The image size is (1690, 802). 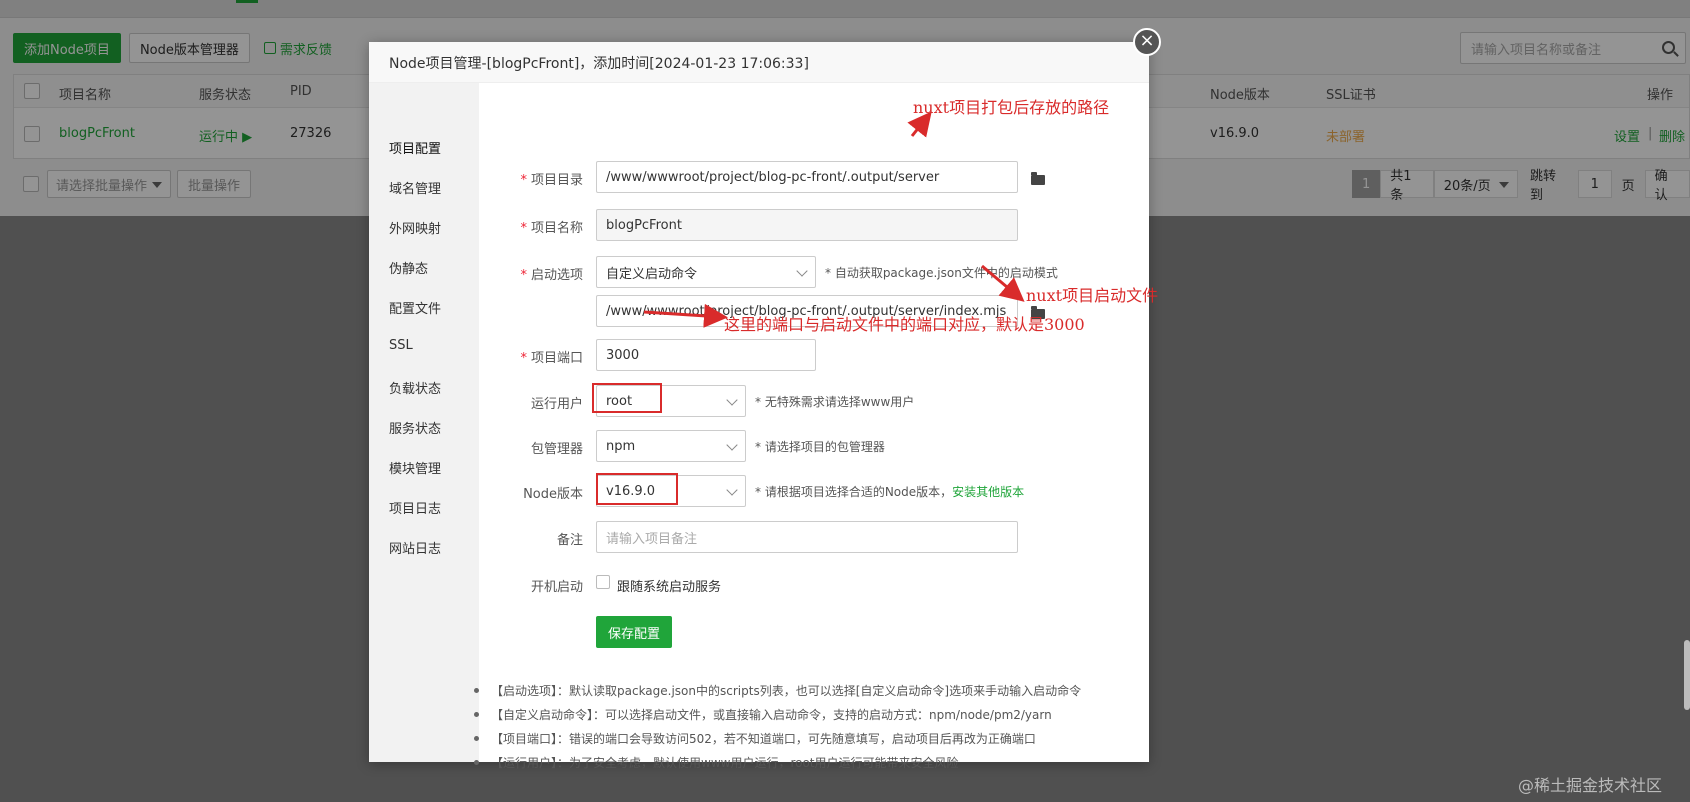 What do you see at coordinates (415, 147) in the screenshot?
I see `sidebar-item-project-config: 项目配置` at bounding box center [415, 147].